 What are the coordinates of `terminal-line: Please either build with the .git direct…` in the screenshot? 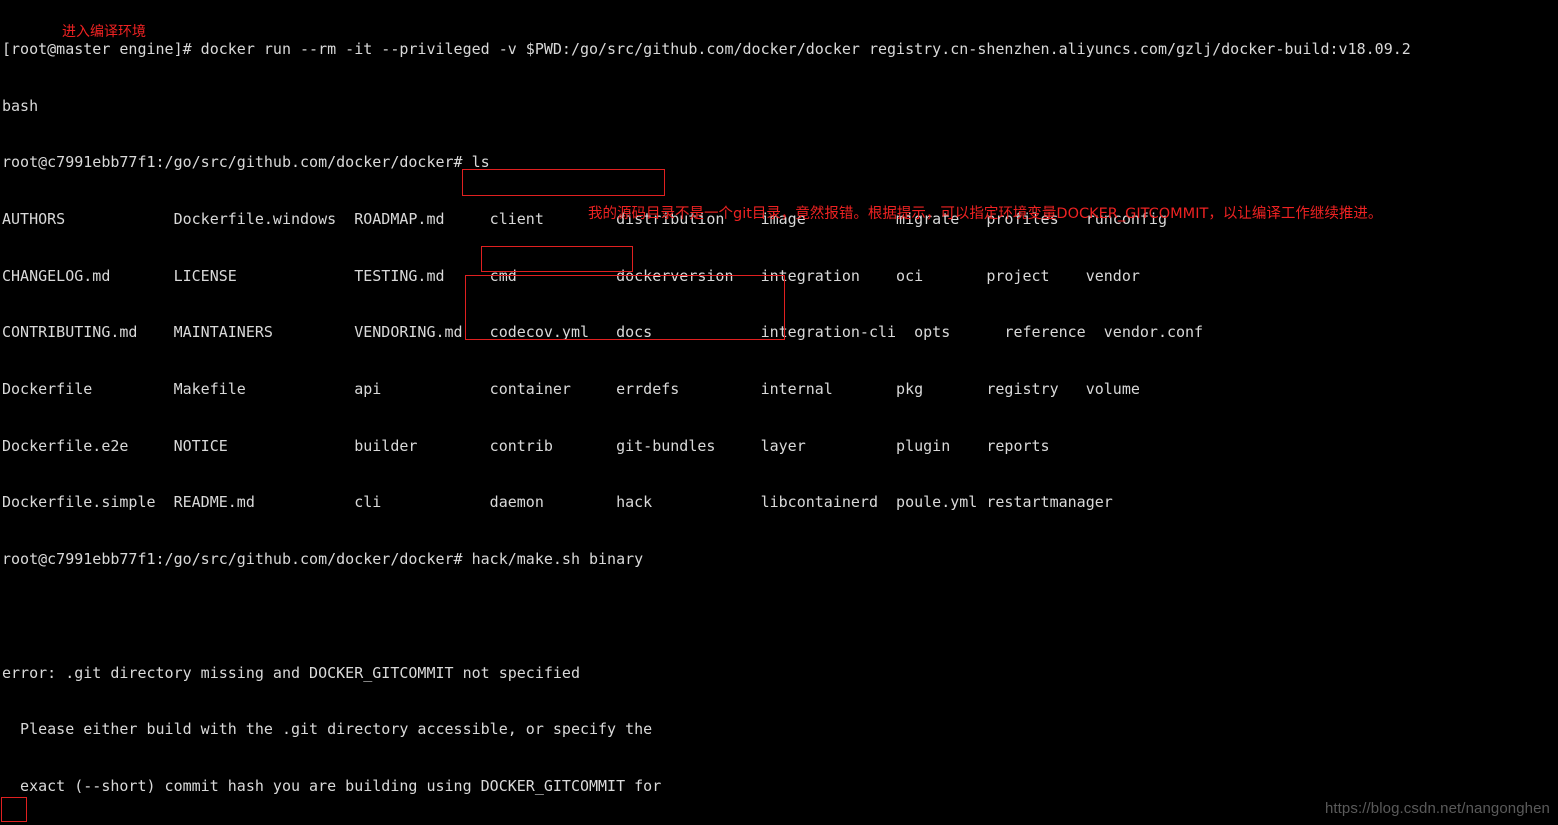 It's located at (327, 729).